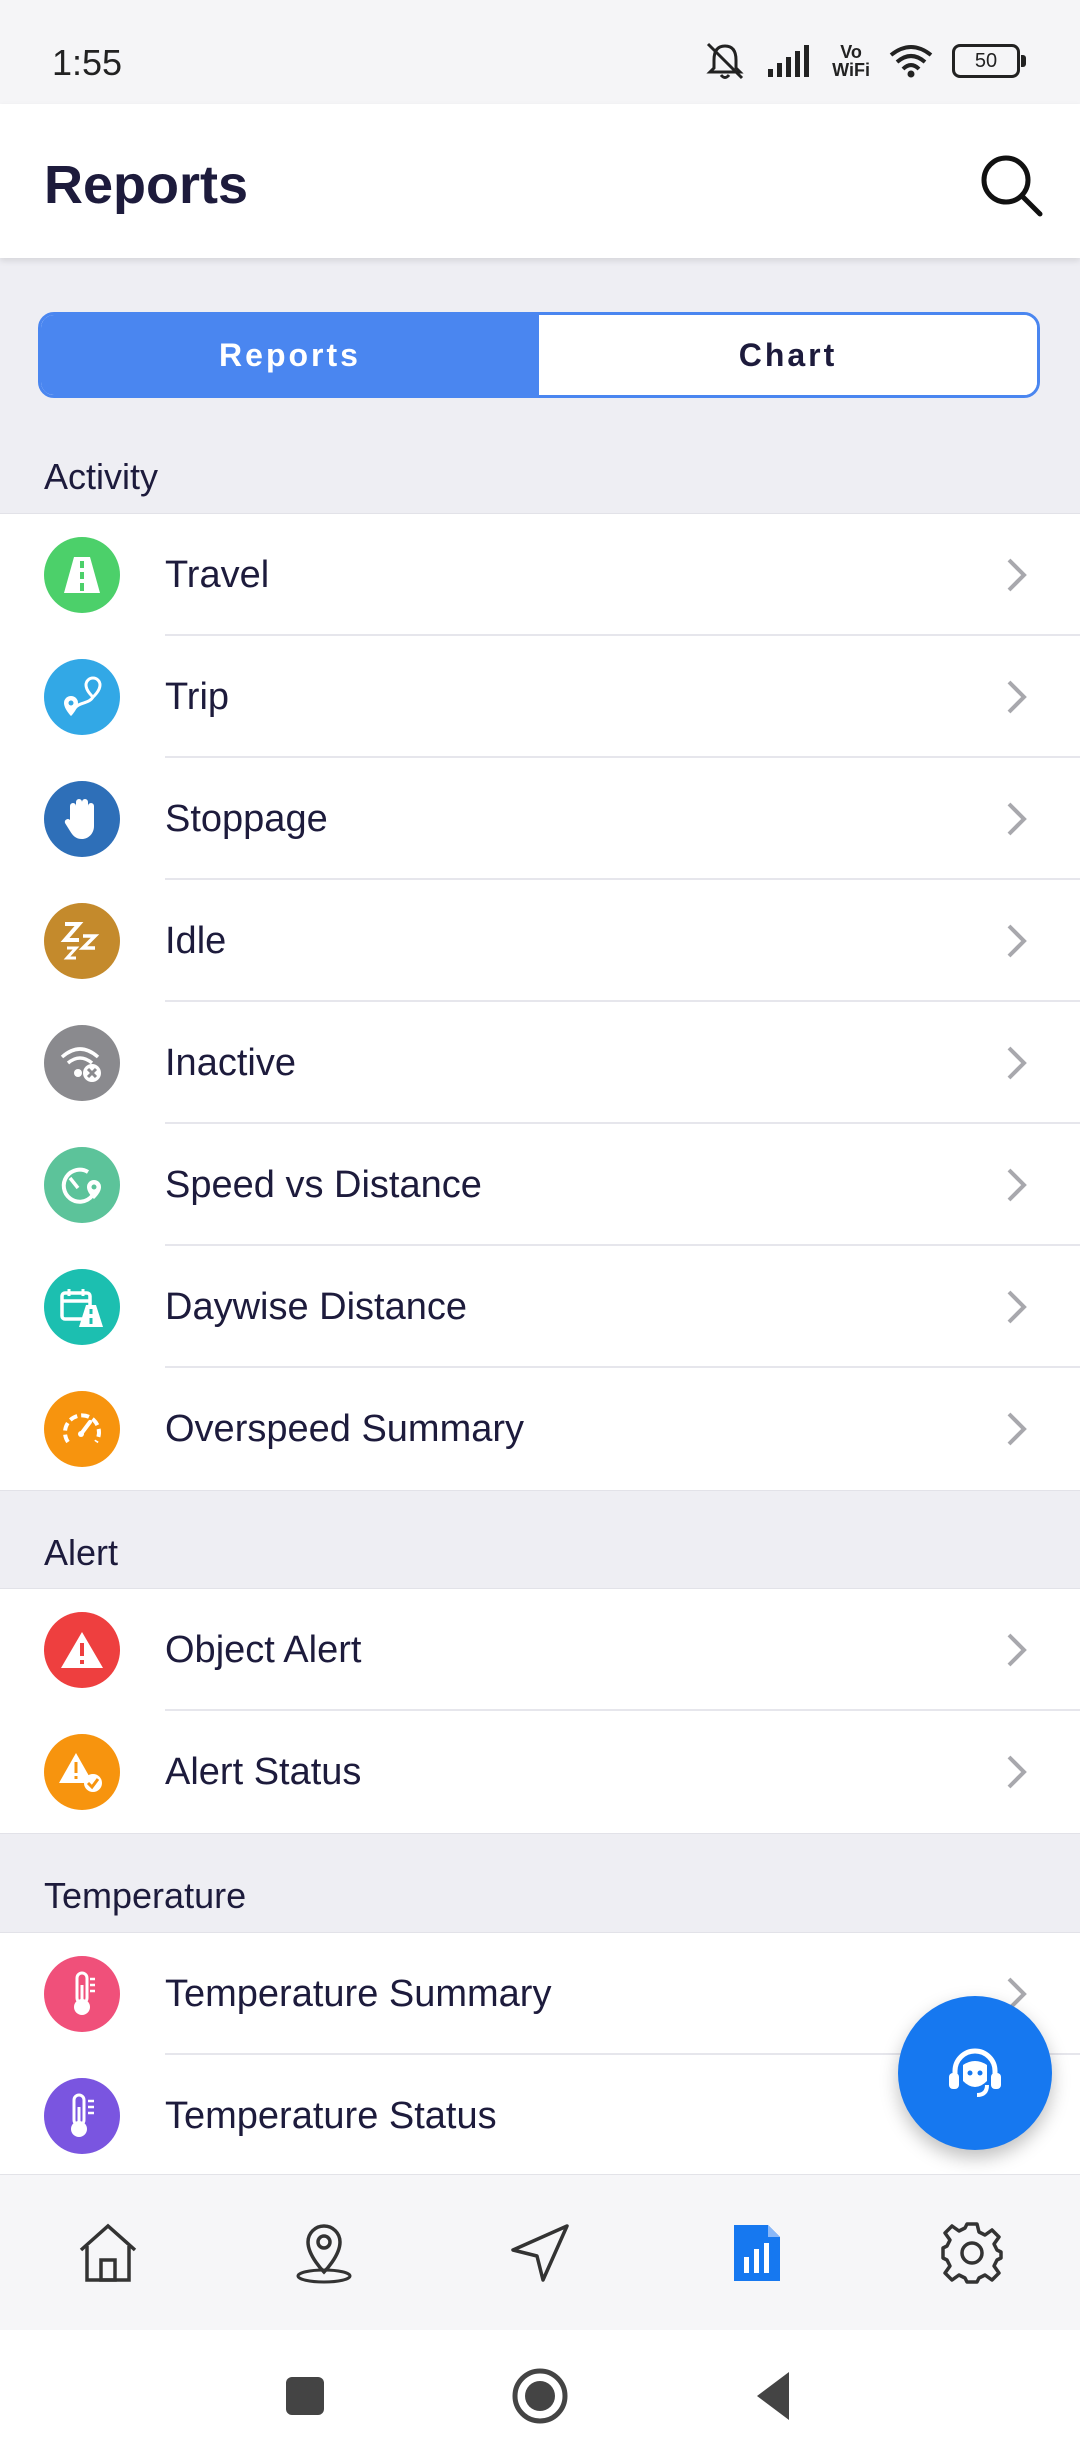 This screenshot has width=1080, height=2460. I want to click on battery-level: 50, so click(986, 60).